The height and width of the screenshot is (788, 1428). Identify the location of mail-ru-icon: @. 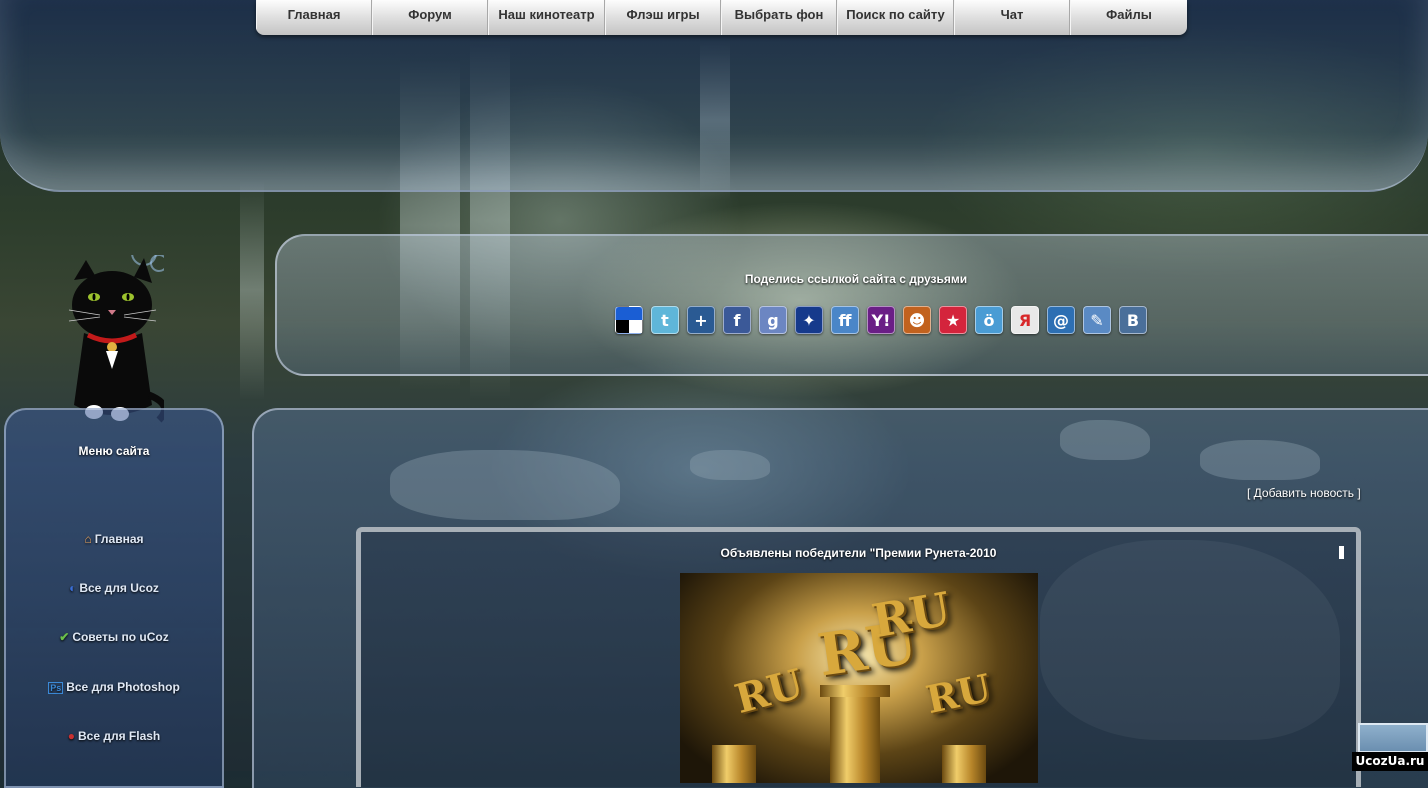
(1061, 320).